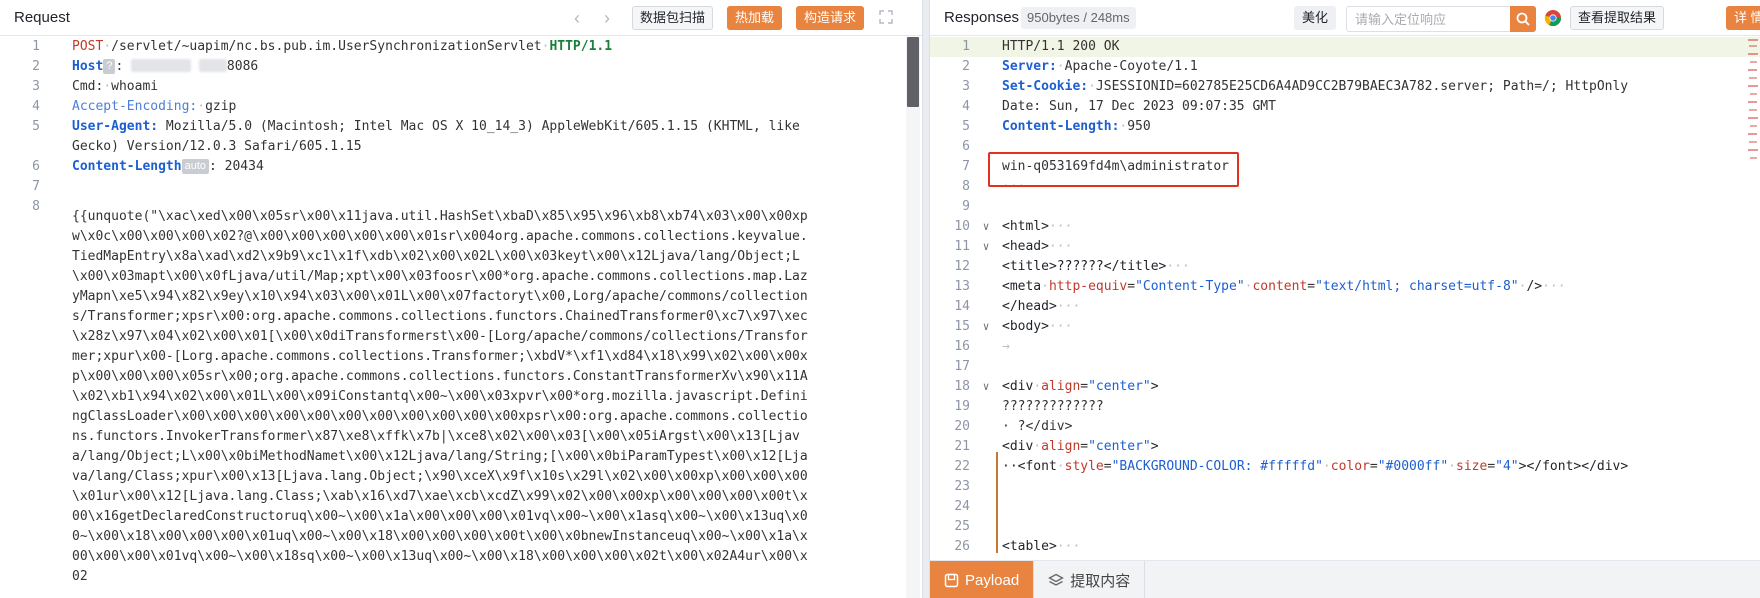 The width and height of the screenshot is (1760, 598). I want to click on hot-load-button: 热加载, so click(755, 18).